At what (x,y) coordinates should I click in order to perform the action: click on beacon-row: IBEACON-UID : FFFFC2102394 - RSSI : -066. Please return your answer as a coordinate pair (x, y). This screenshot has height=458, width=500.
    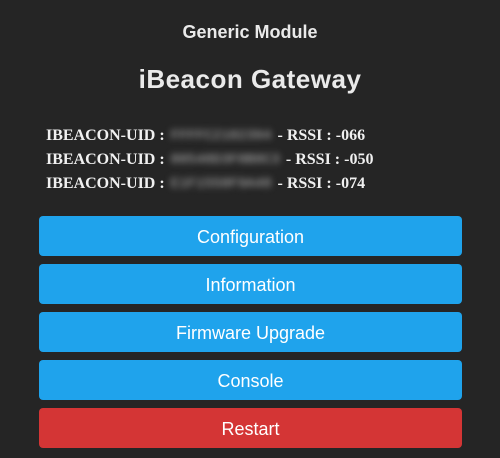
    Looking at the image, I should click on (256, 136).